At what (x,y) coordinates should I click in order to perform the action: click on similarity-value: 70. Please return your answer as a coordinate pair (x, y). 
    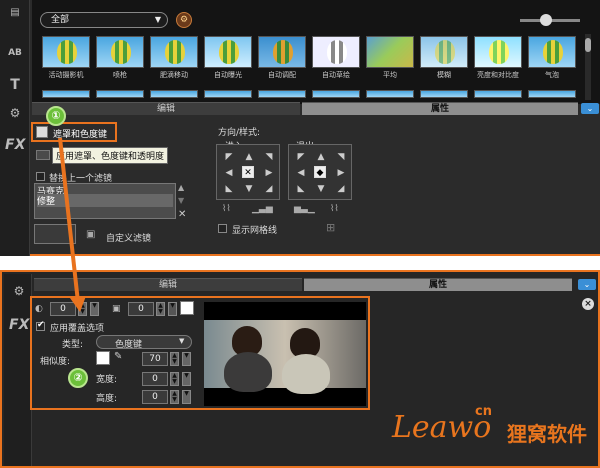
    Looking at the image, I should click on (155, 359).